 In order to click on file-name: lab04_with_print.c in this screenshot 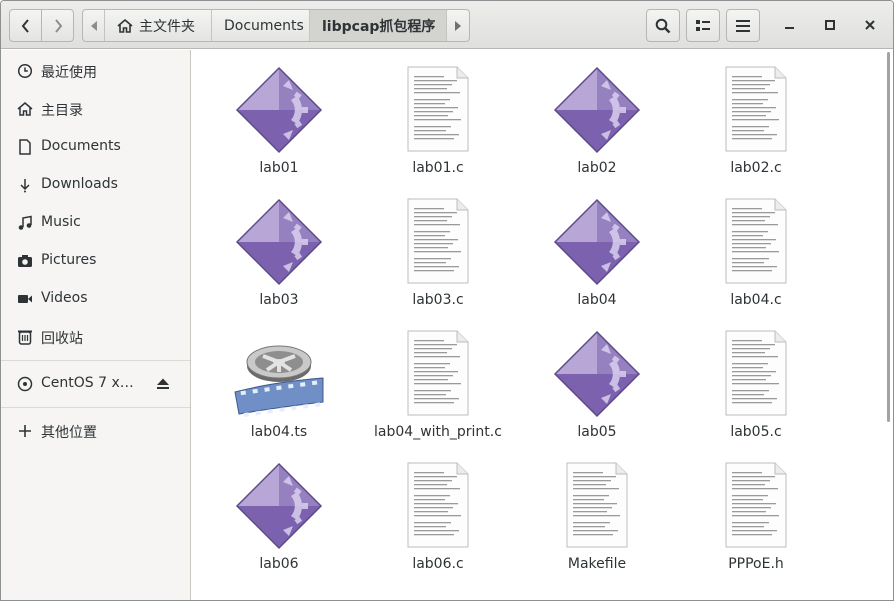, I will do `click(438, 432)`.